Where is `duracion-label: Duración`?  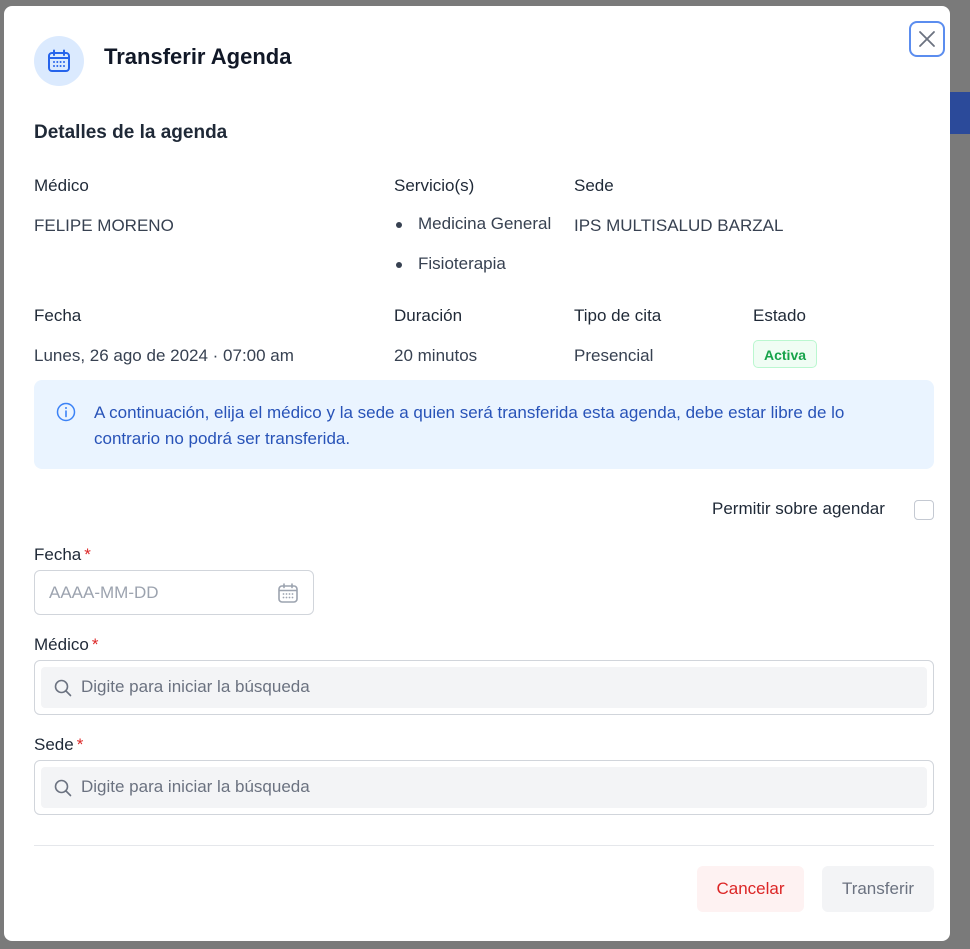 duracion-label: Duración is located at coordinates (428, 315).